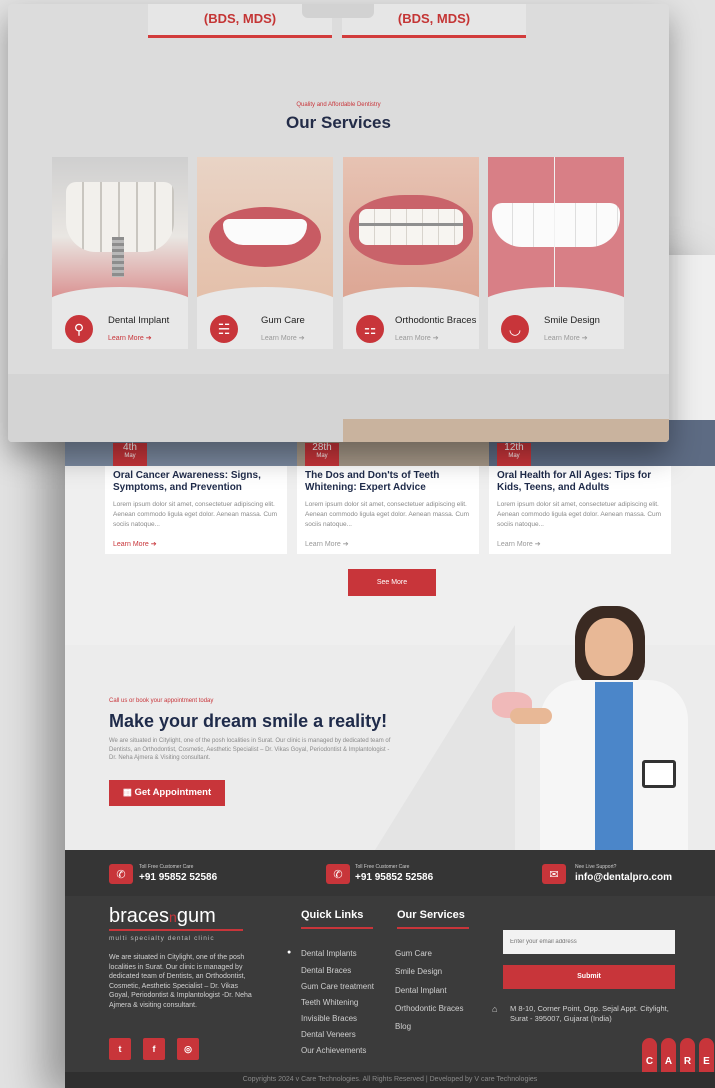 The height and width of the screenshot is (1088, 715). I want to click on contact-email: info@dentalpro.com, so click(623, 877).